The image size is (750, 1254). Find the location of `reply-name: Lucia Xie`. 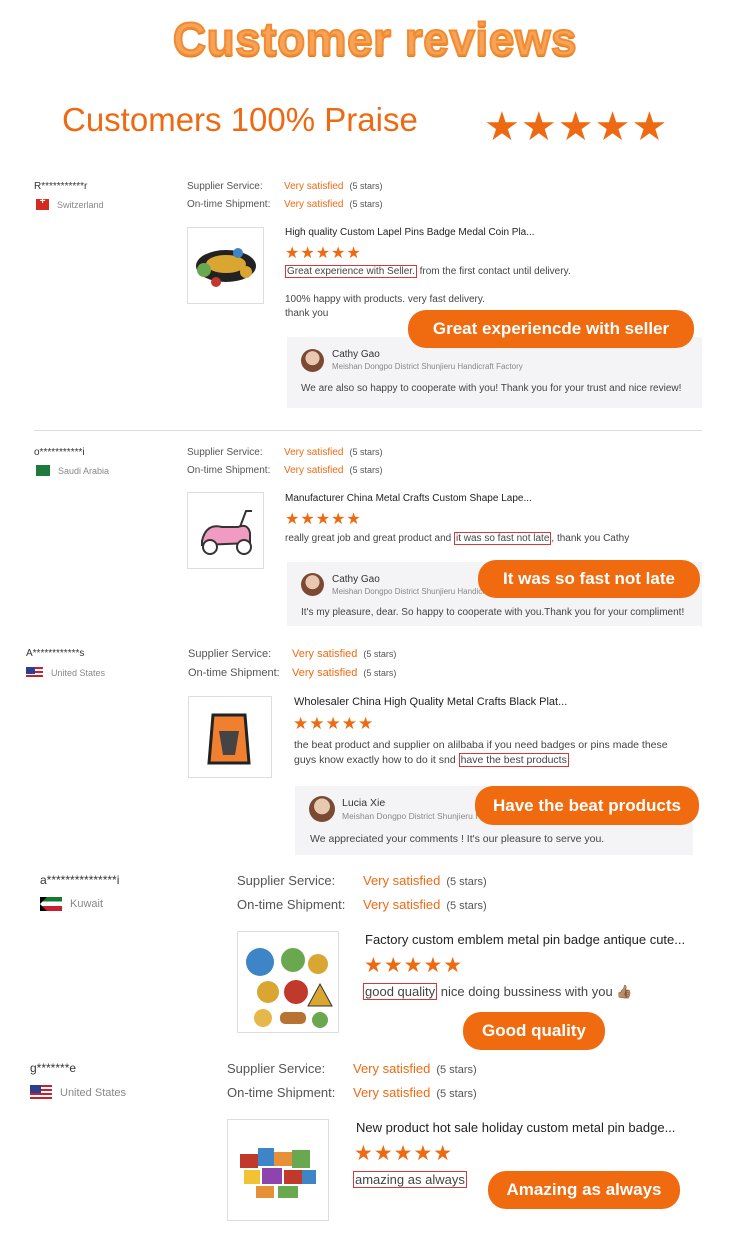

reply-name: Lucia Xie is located at coordinates (364, 803).